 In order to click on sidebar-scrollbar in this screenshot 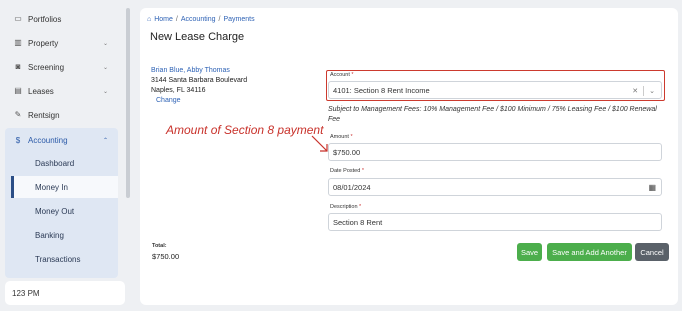, I will do `click(128, 103)`.